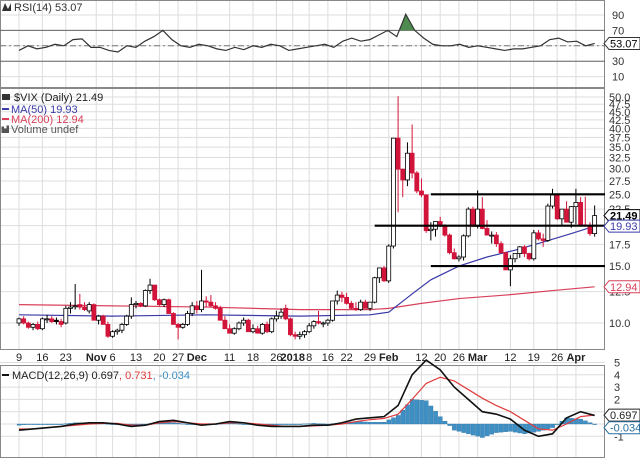 This screenshot has width=640, height=458. Describe the element at coordinates (619, 324) in the screenshot. I see `price-tick-label: 10.0` at that location.